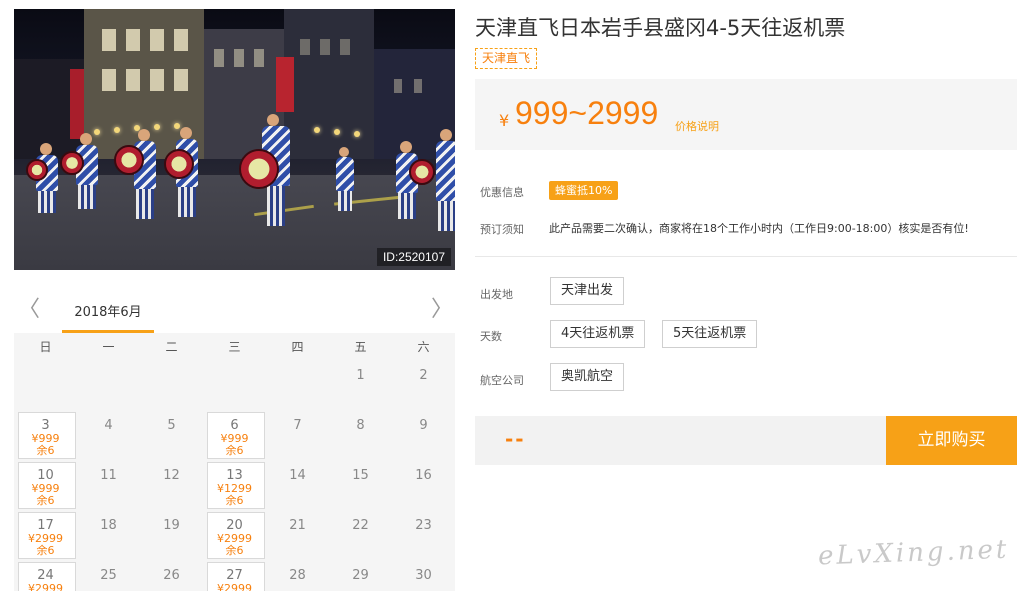 This screenshot has width=1024, height=591. Describe the element at coordinates (360, 375) in the screenshot. I see `calendar-day-number: 1` at that location.